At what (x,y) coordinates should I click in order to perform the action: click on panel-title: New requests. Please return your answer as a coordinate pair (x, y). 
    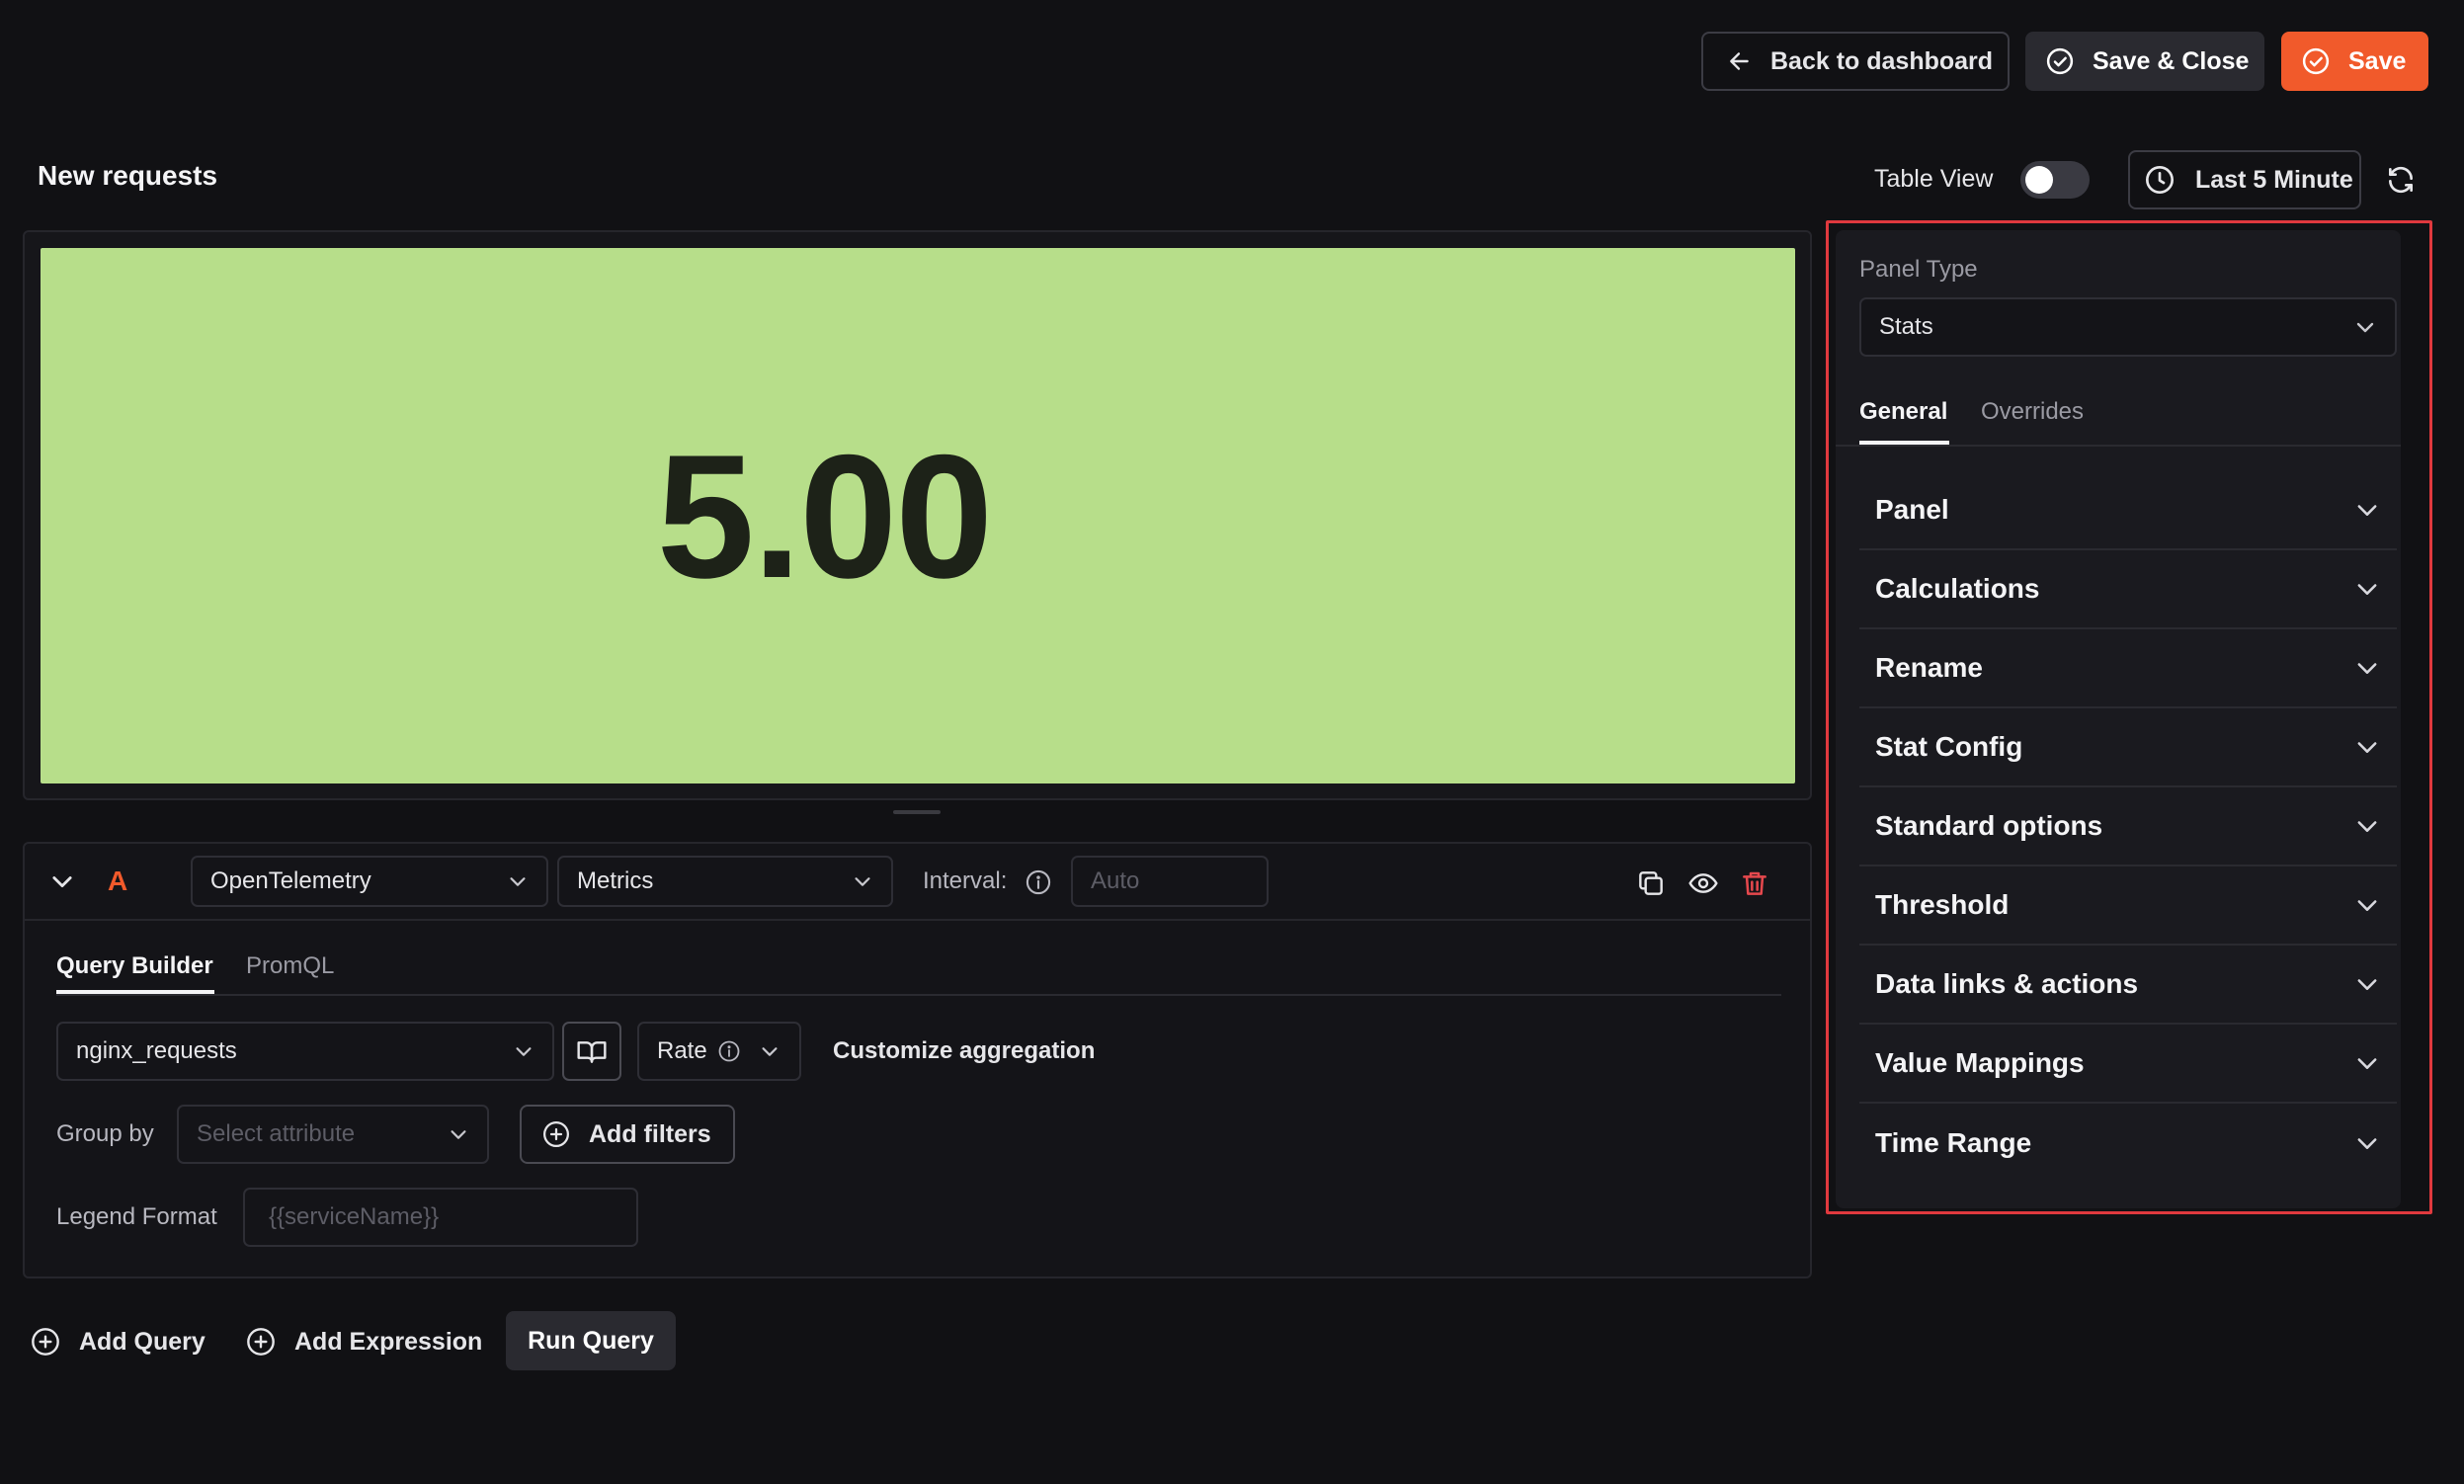
    Looking at the image, I should click on (128, 175).